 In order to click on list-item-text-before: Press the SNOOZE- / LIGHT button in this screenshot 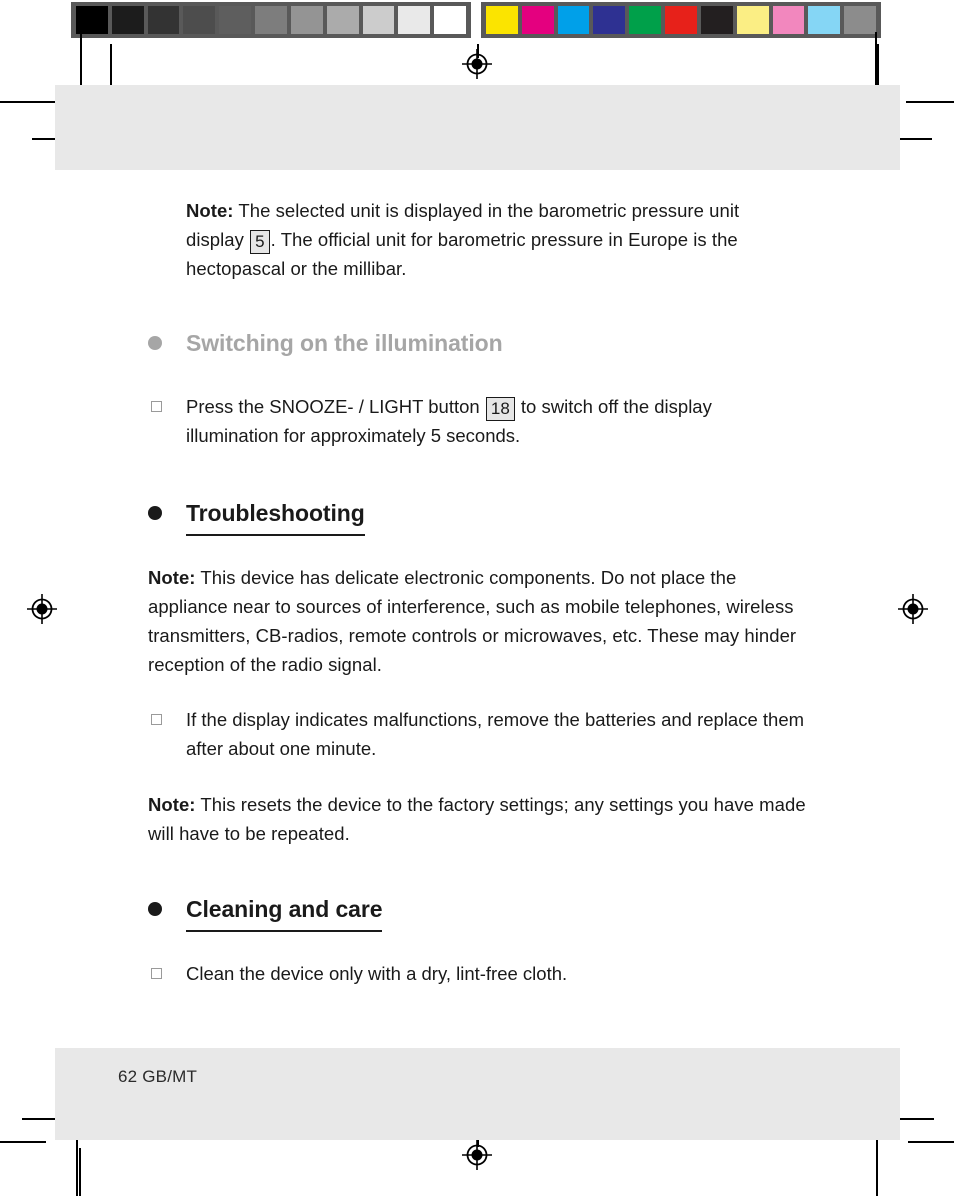, I will do `click(333, 406)`.